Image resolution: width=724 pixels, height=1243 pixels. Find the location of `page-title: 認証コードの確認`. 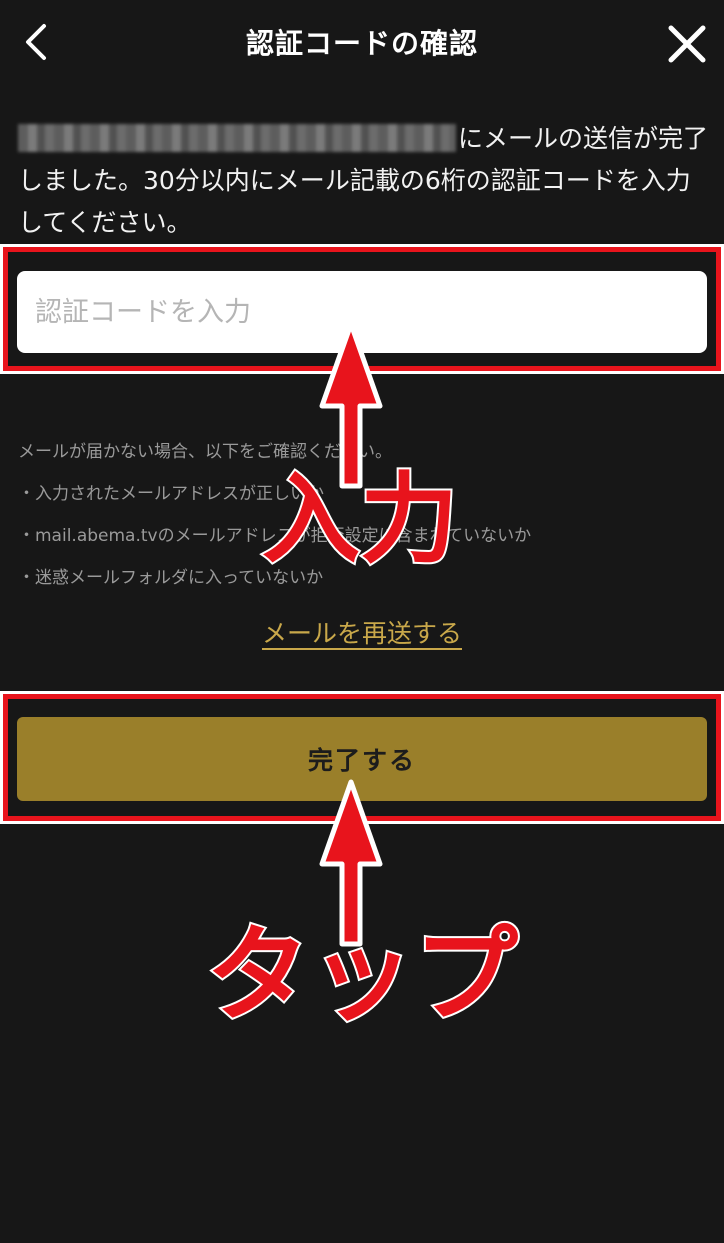

page-title: 認証コードの確認 is located at coordinates (361, 43).